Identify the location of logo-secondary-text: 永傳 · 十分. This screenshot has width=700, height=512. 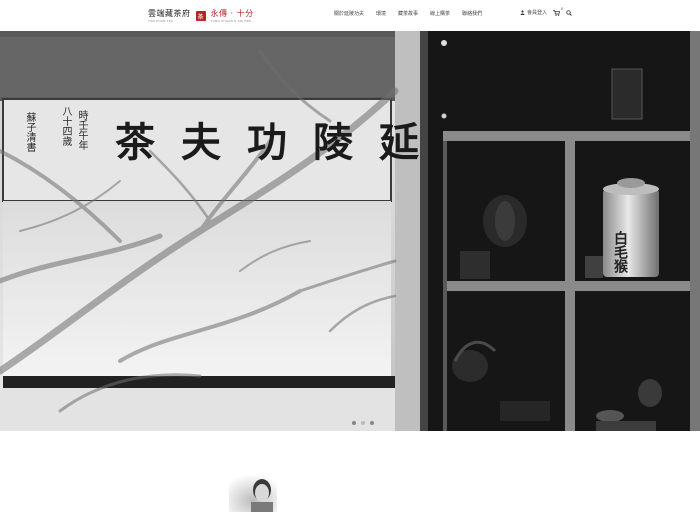
(232, 13).